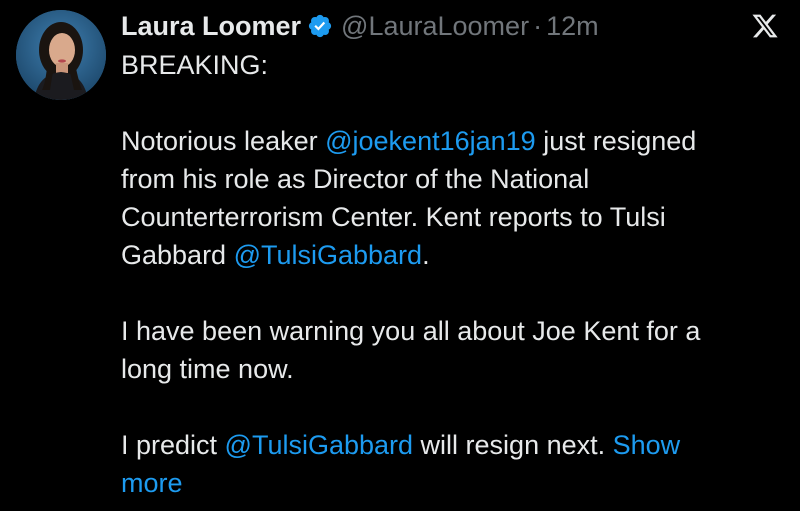 The width and height of the screenshot is (800, 511). I want to click on verified-badge-icon, so click(320, 26).